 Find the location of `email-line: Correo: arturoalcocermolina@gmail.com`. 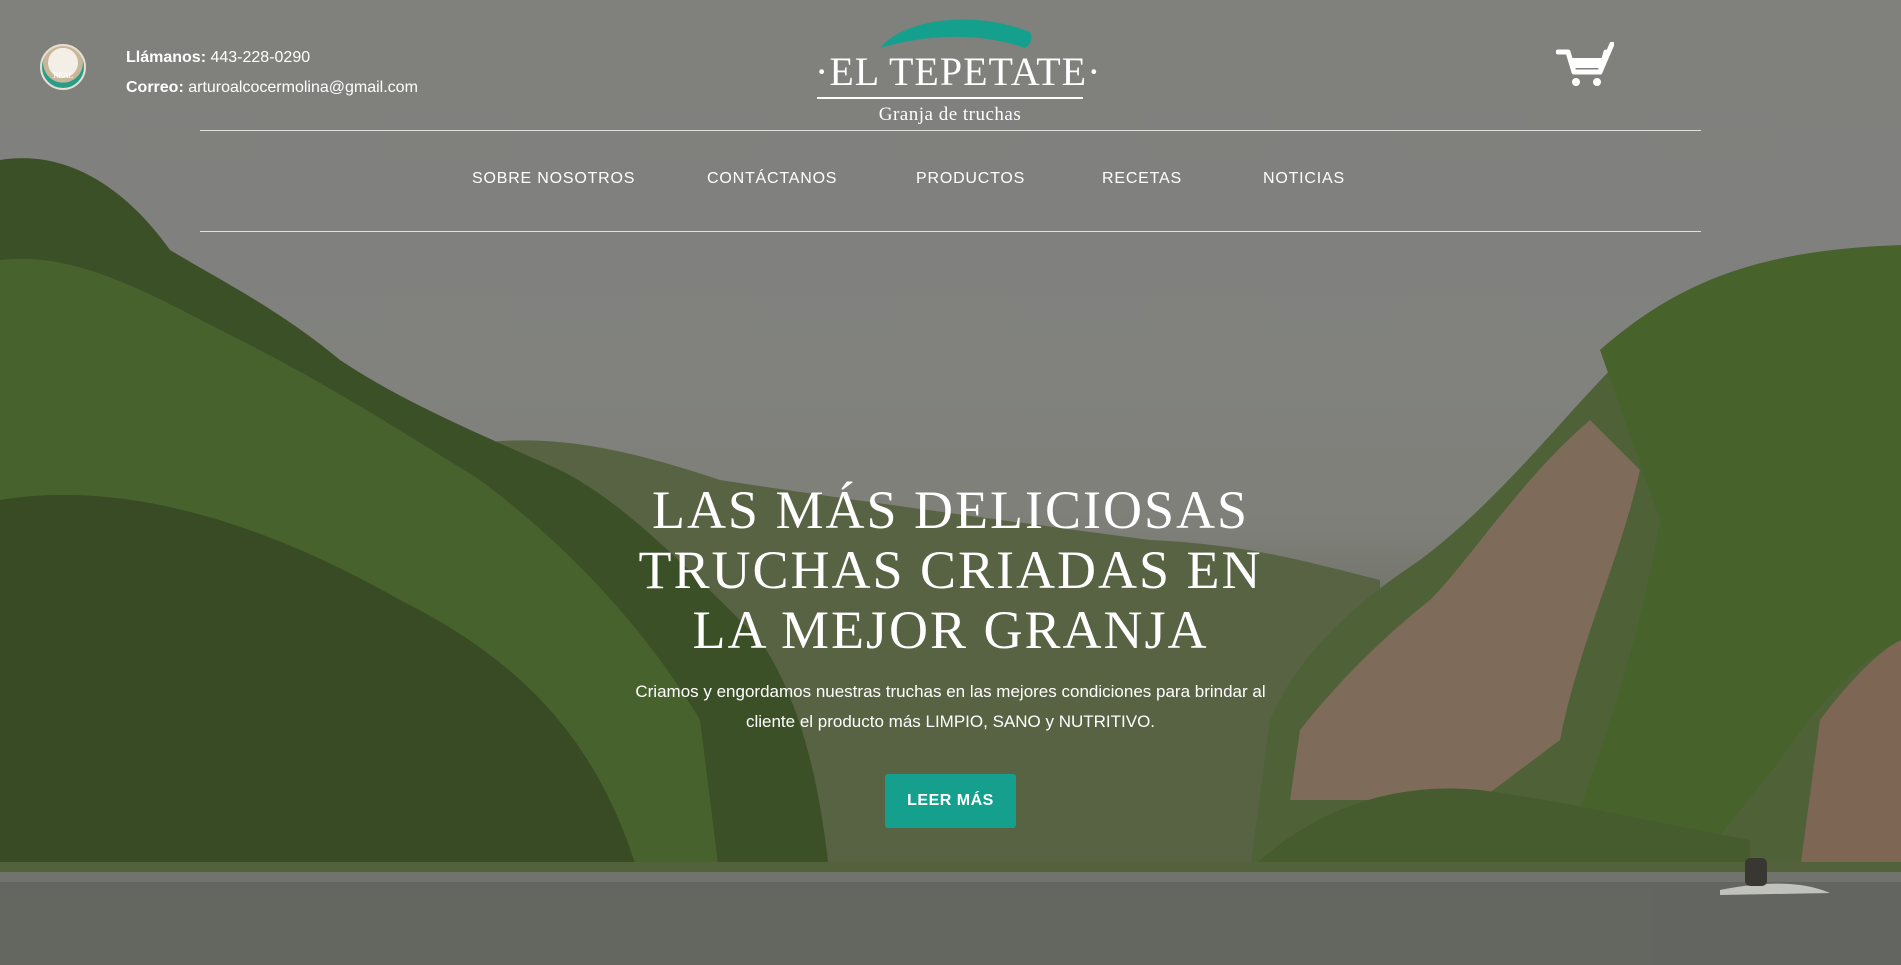

email-line: Correo: arturoalcocermolina@gmail.com is located at coordinates (272, 88).